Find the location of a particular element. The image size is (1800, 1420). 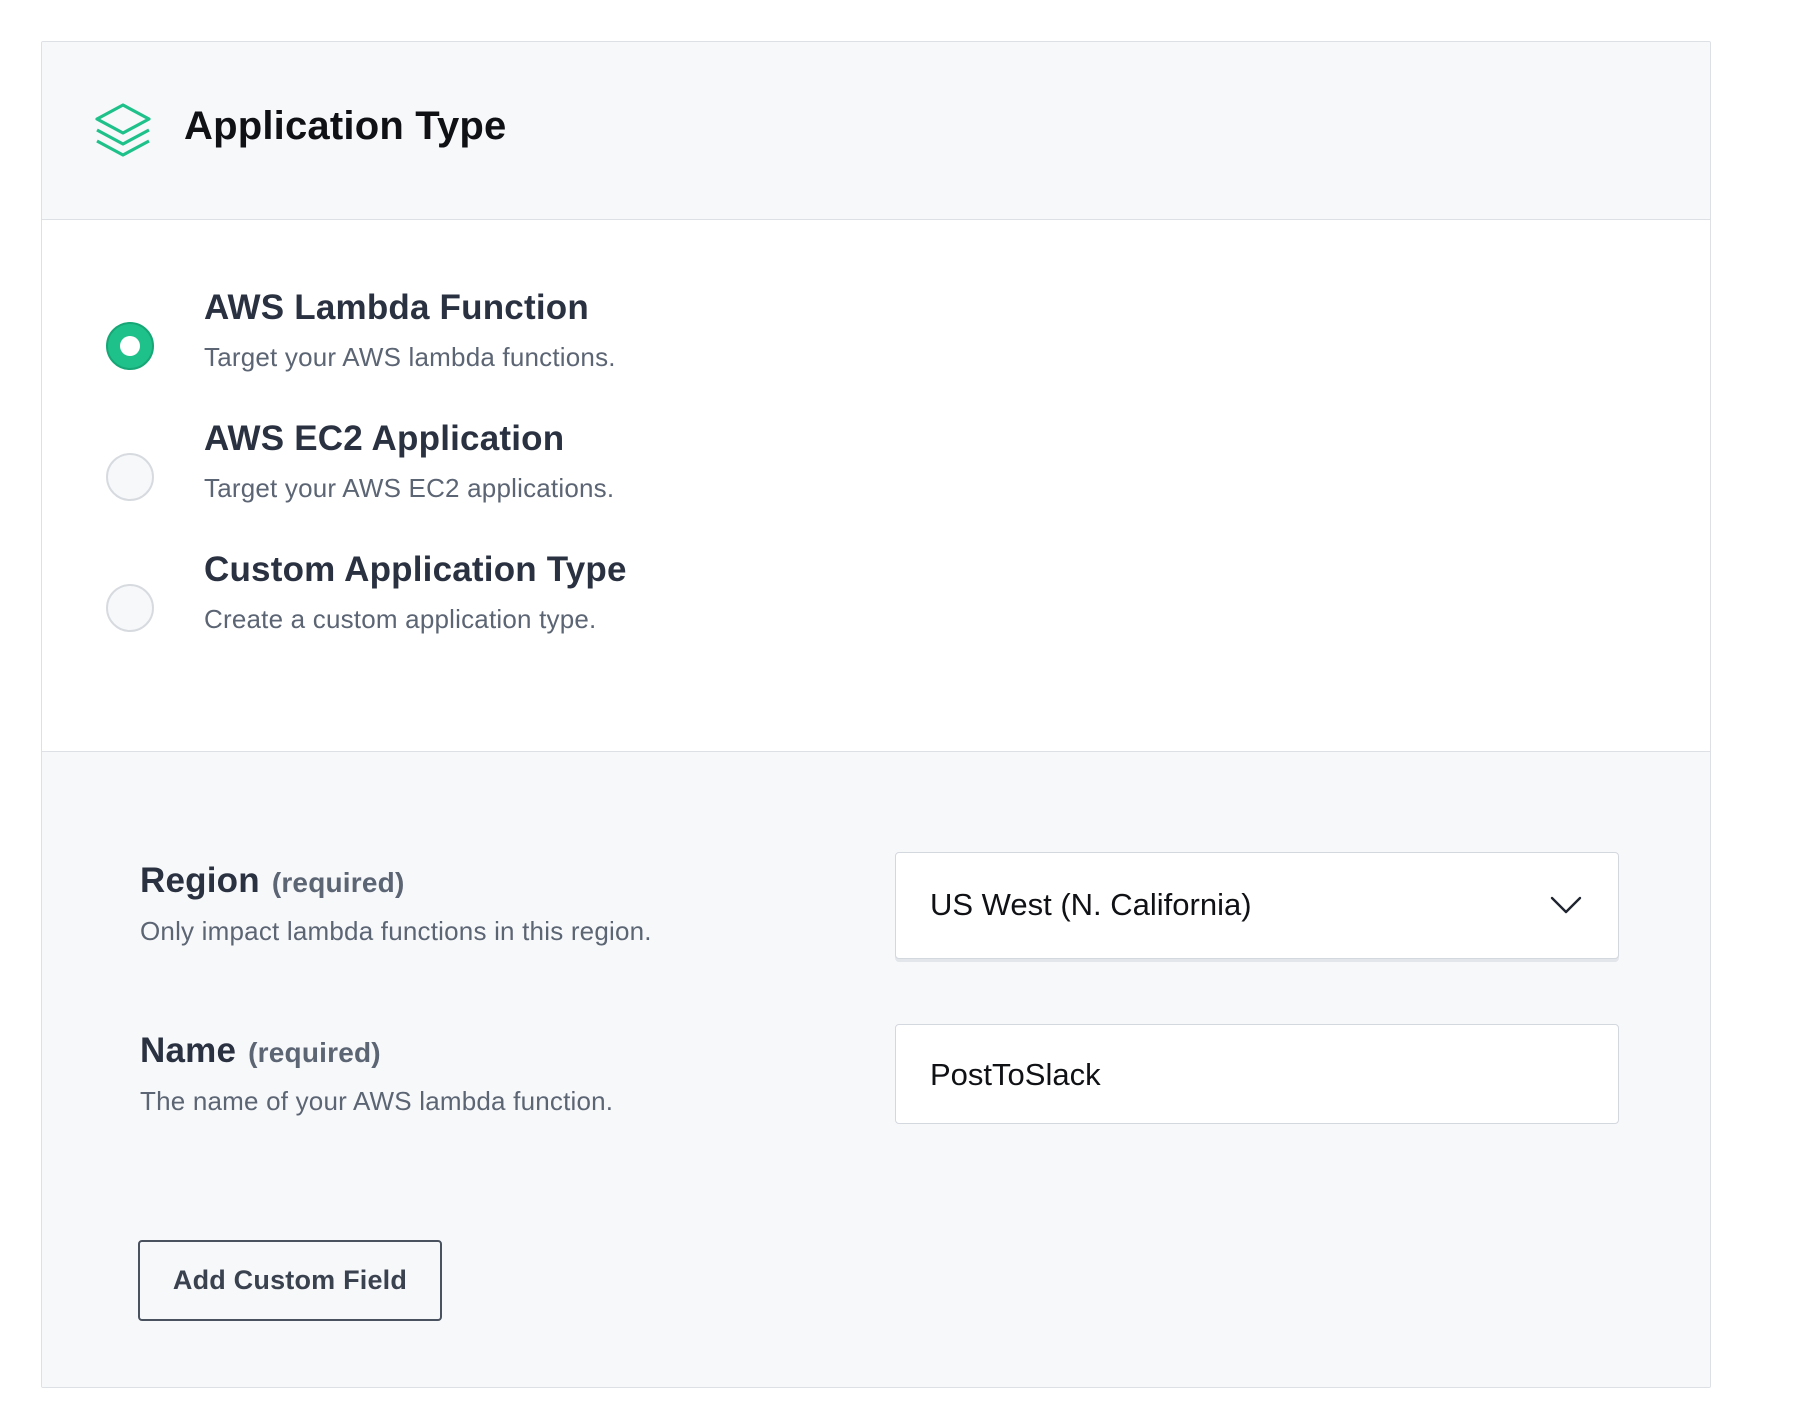

page-title: Application Type is located at coordinates (345, 126).